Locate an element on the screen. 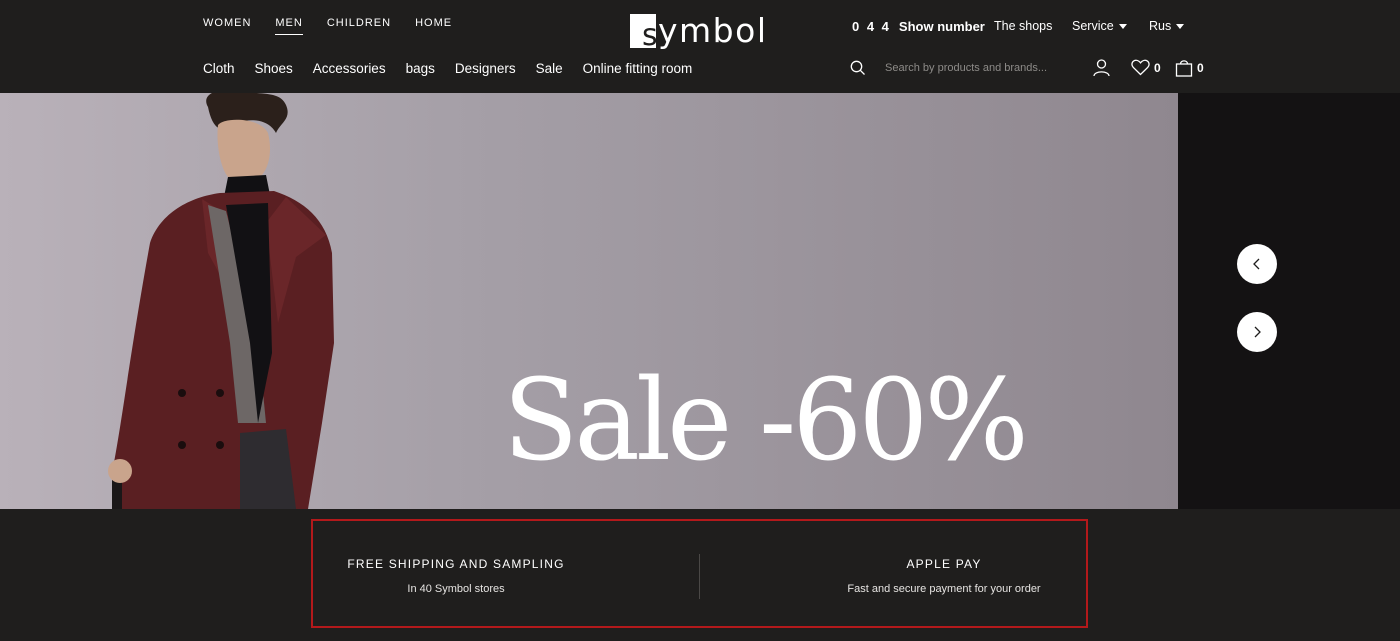 This screenshot has width=1400, height=641. top-nav-women: WOMEN is located at coordinates (227, 26).